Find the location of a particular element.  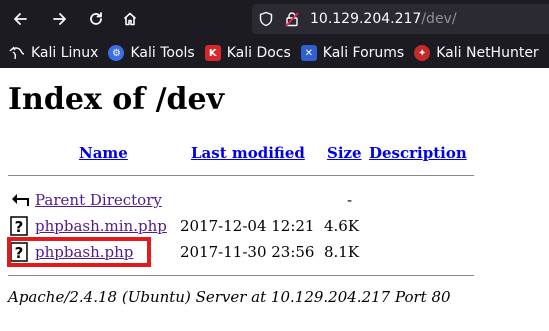

reload-icon is located at coordinates (96, 18).